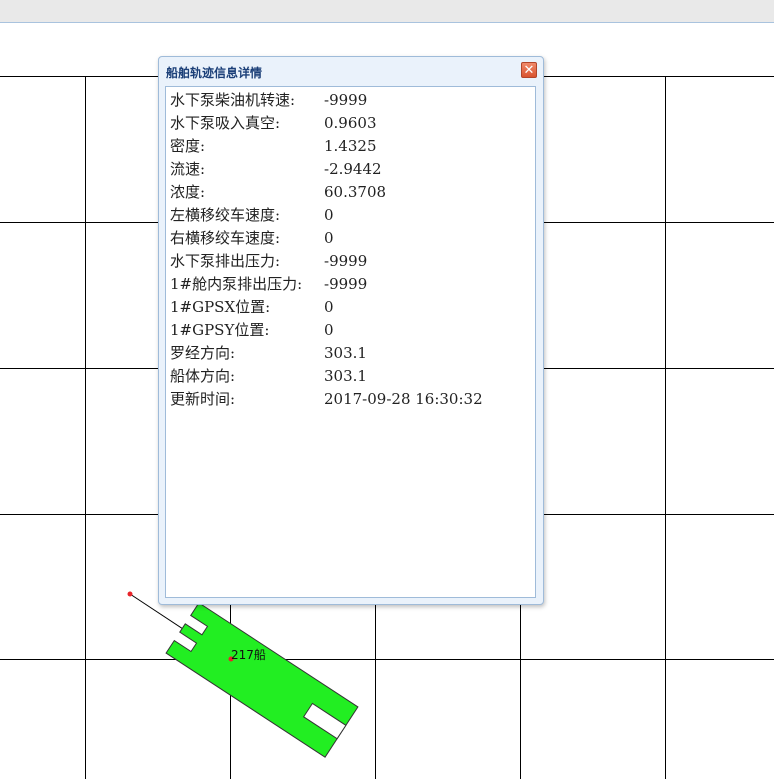 The height and width of the screenshot is (779, 774). Describe the element at coordinates (188, 146) in the screenshot. I see `info-label: 密度:` at that location.